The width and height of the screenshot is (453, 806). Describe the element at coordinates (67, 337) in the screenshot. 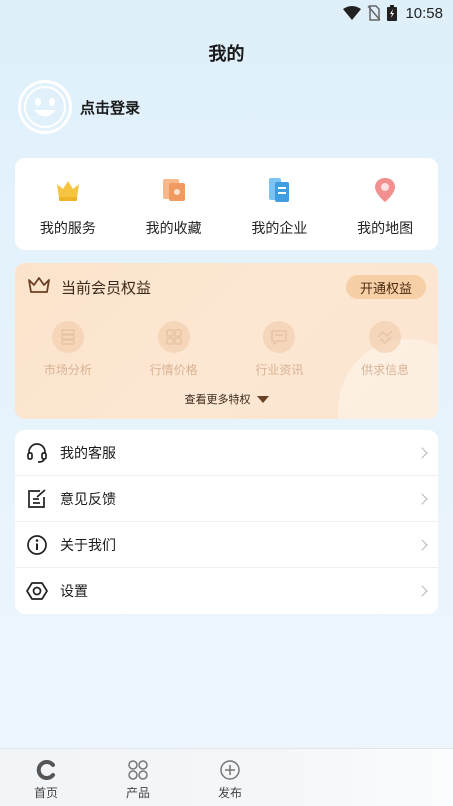

I see `database-icon` at that location.